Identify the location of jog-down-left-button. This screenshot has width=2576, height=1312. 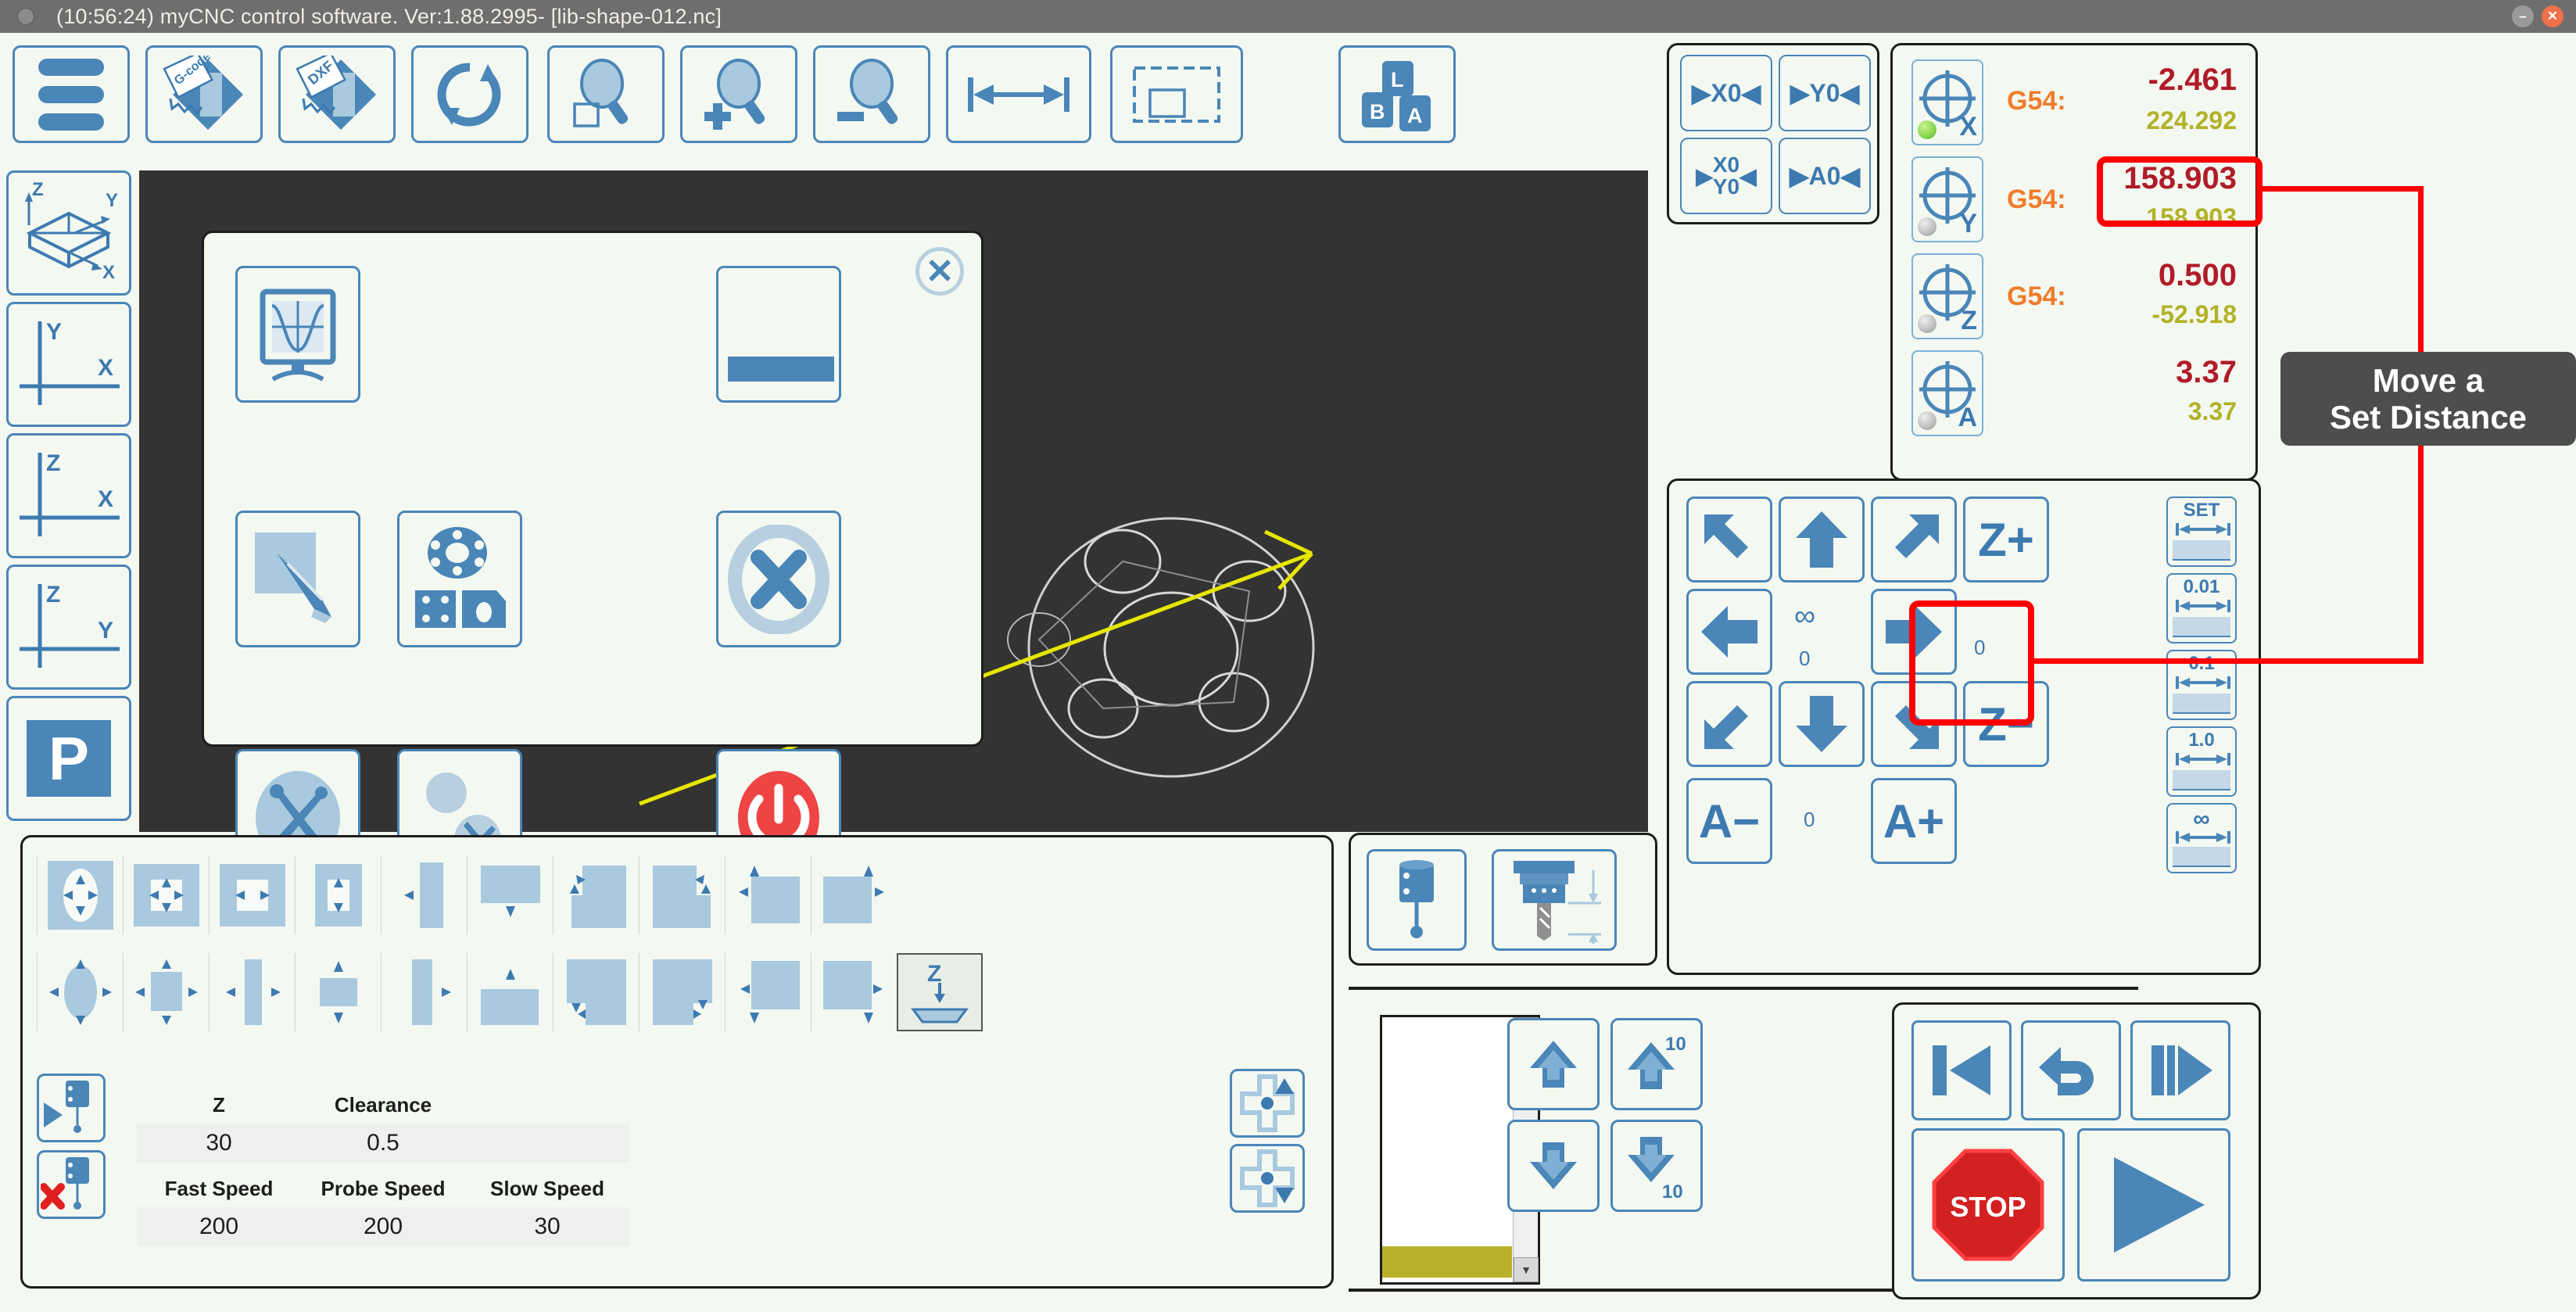
(1729, 724).